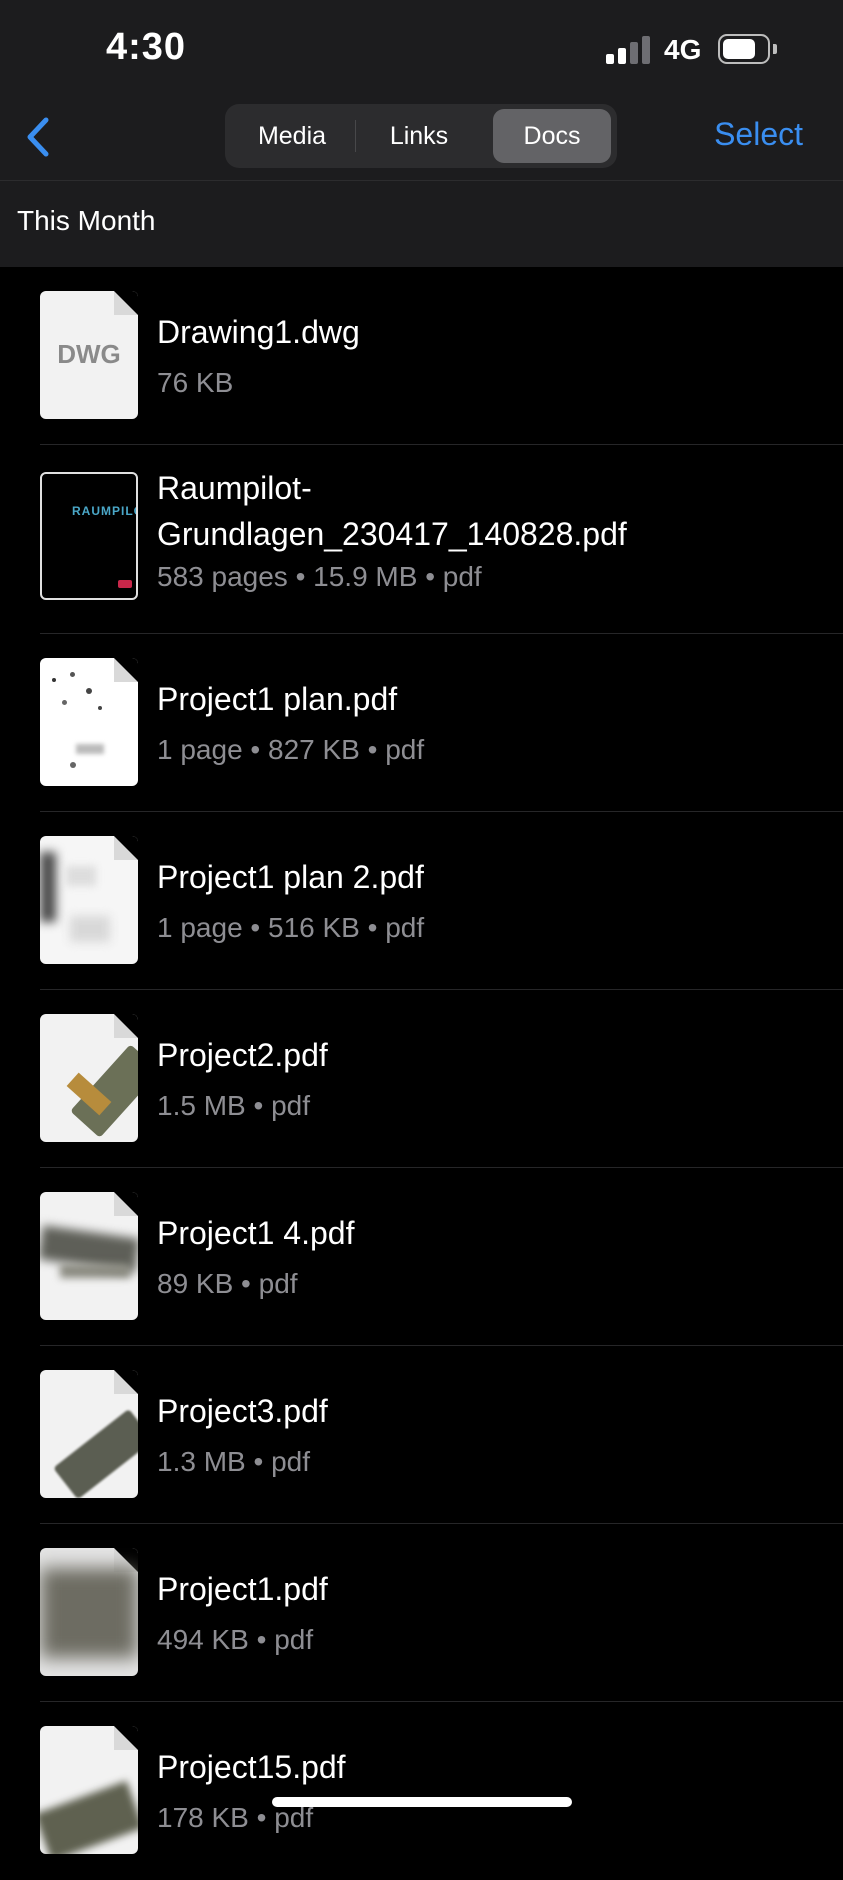 This screenshot has width=843, height=1880. I want to click on file-meta: 583 pages • 15.9 MB • pdf, so click(319, 576).